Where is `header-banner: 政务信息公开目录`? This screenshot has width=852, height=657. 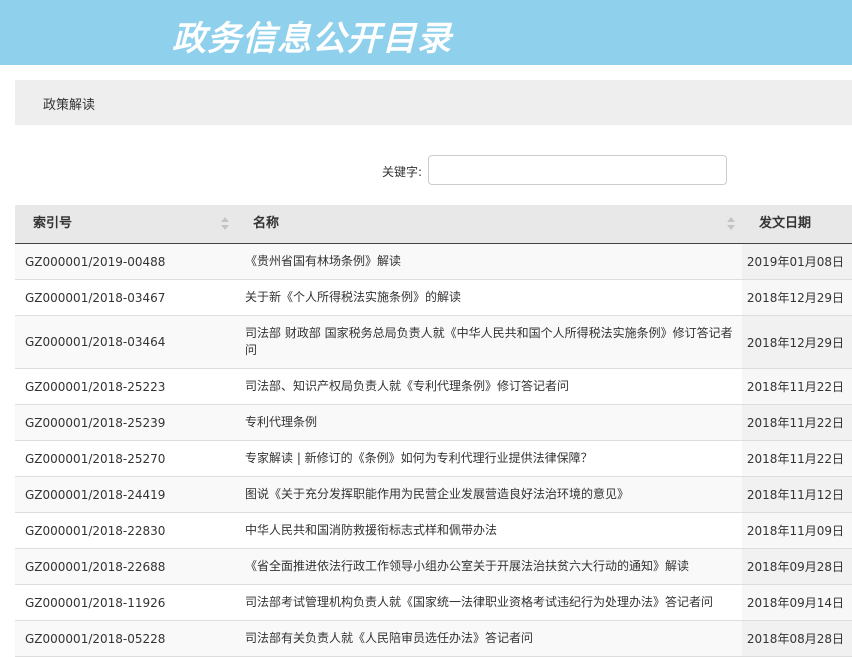
header-banner: 政务信息公开目录 is located at coordinates (426, 32).